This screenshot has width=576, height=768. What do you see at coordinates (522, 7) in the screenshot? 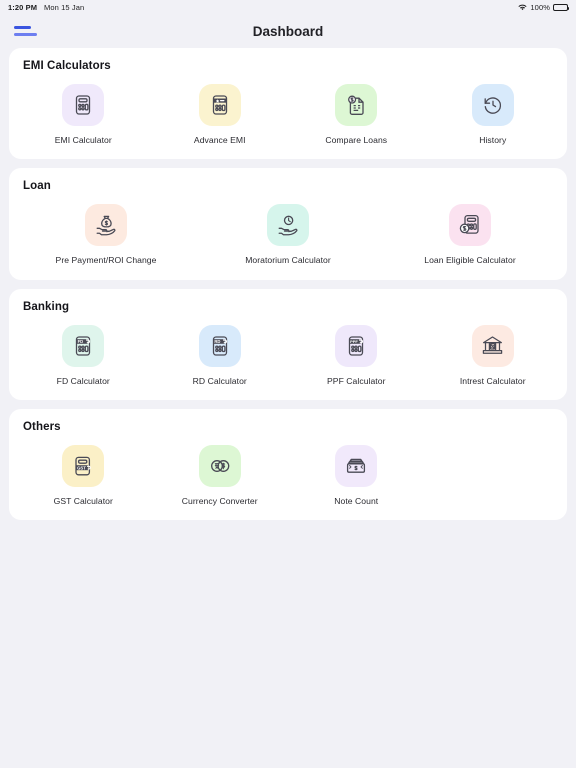
I see `wifi-icon` at bounding box center [522, 7].